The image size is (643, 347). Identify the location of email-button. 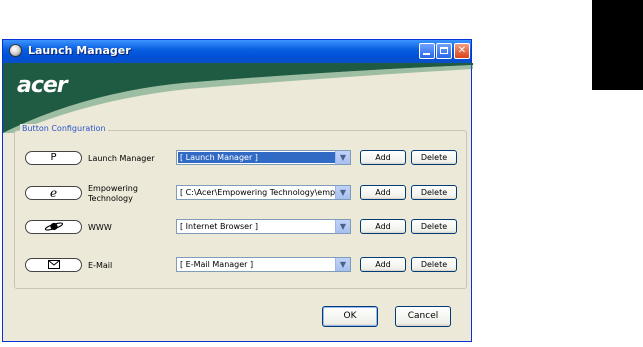
(53, 265).